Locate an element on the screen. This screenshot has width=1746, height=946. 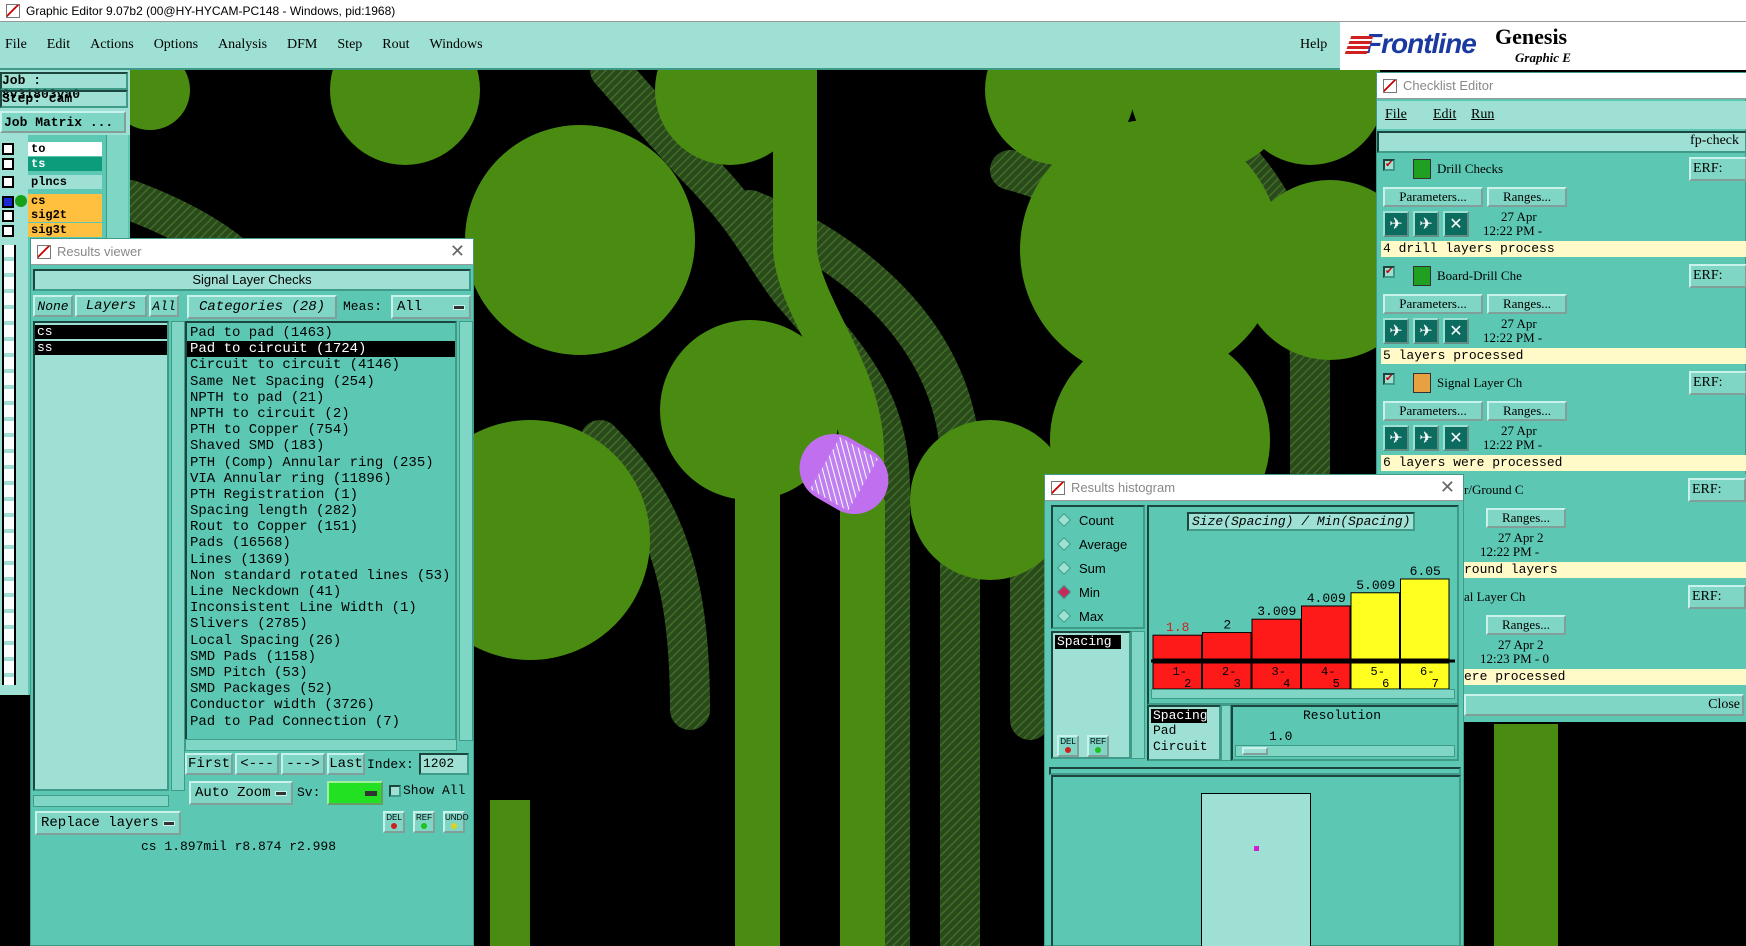
type-item: Circuit is located at coordinates (1184, 747).